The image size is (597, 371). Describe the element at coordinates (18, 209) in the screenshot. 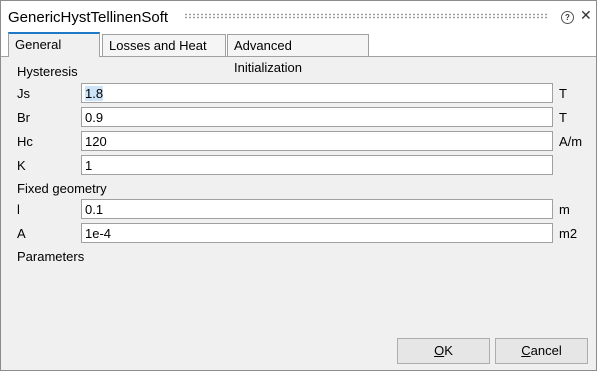

I see `label-l: l` at that location.